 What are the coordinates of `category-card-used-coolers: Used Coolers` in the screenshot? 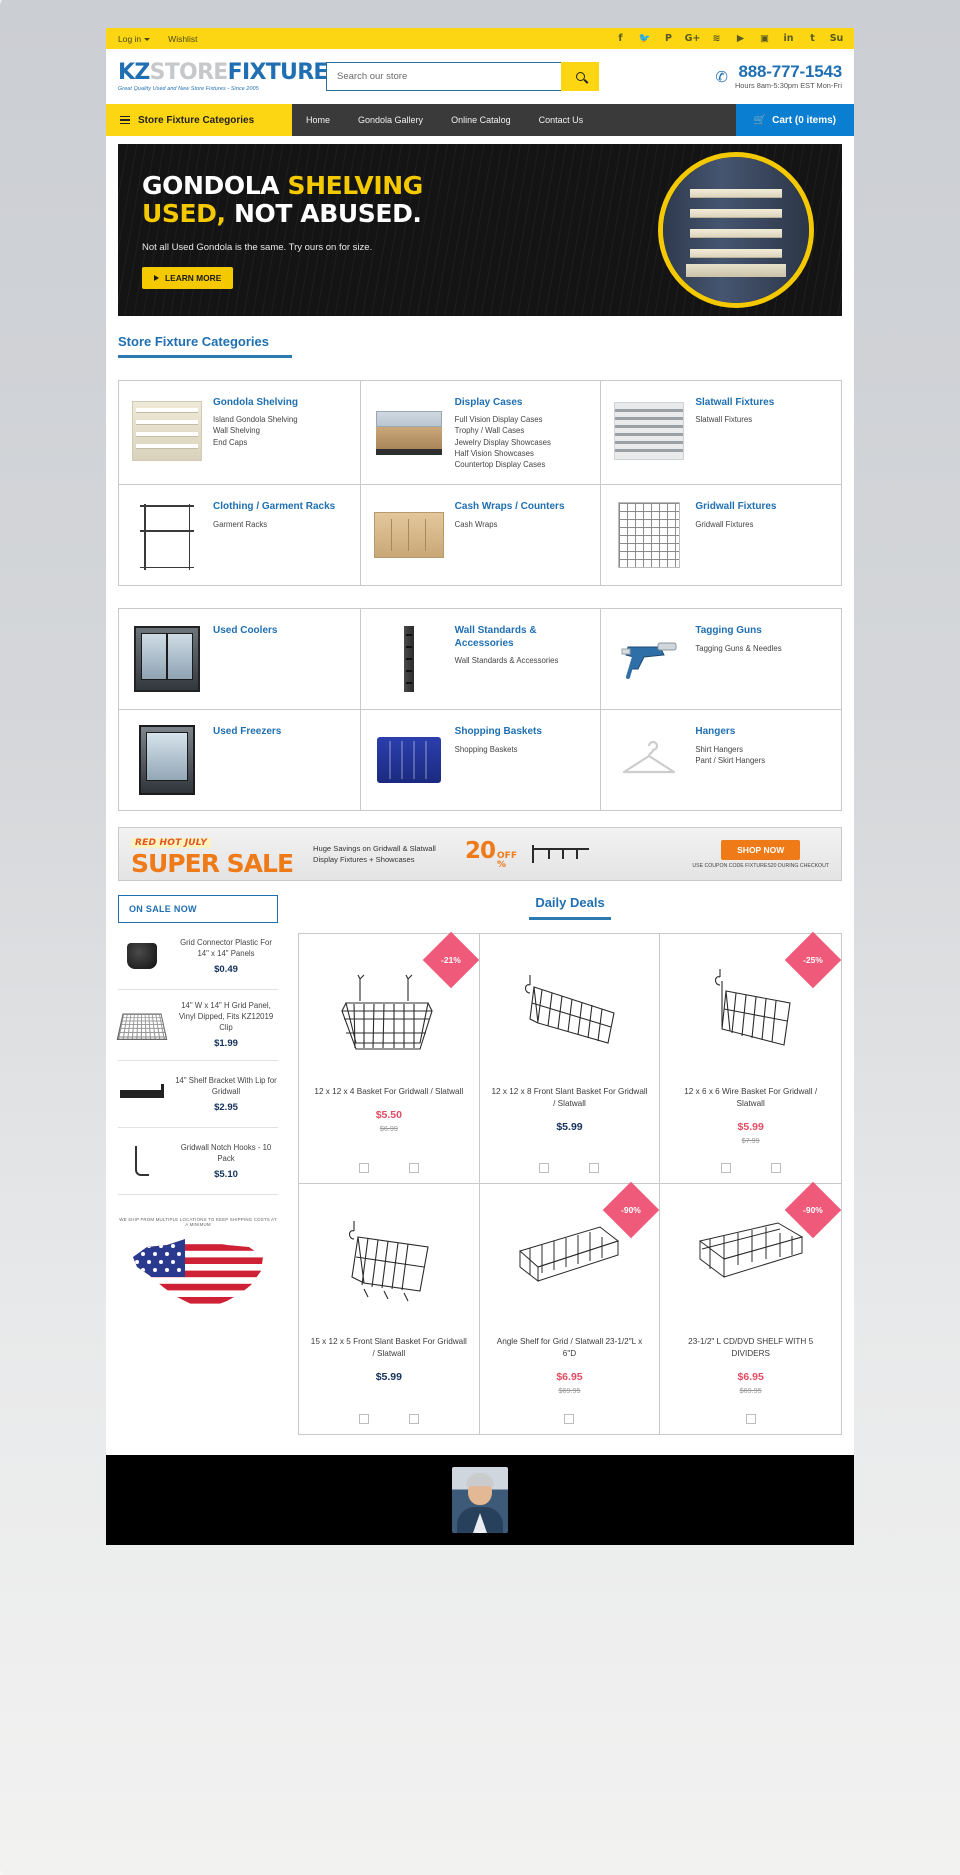 It's located at (239, 659).